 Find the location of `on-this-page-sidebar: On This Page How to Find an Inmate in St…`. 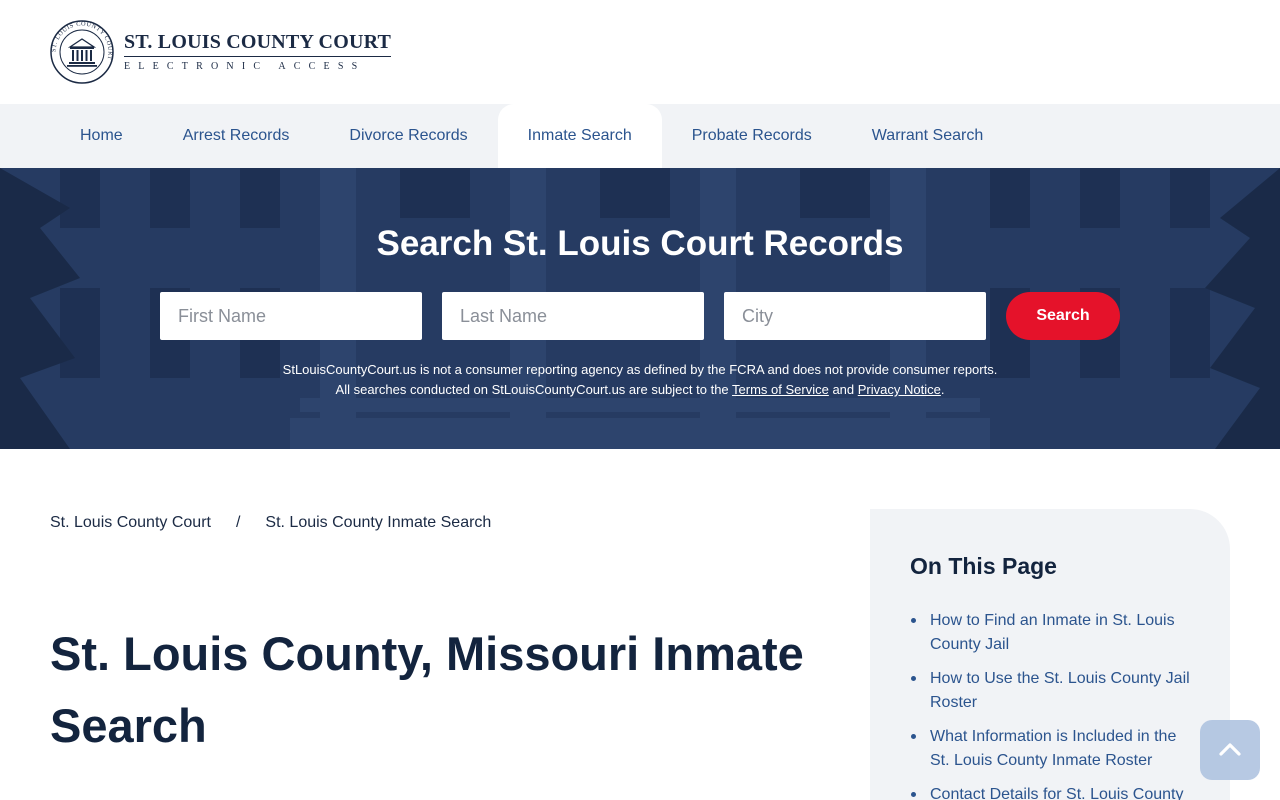

on-this-page-sidebar: On This Page How to Find an Inmate in St… is located at coordinates (1050, 654).